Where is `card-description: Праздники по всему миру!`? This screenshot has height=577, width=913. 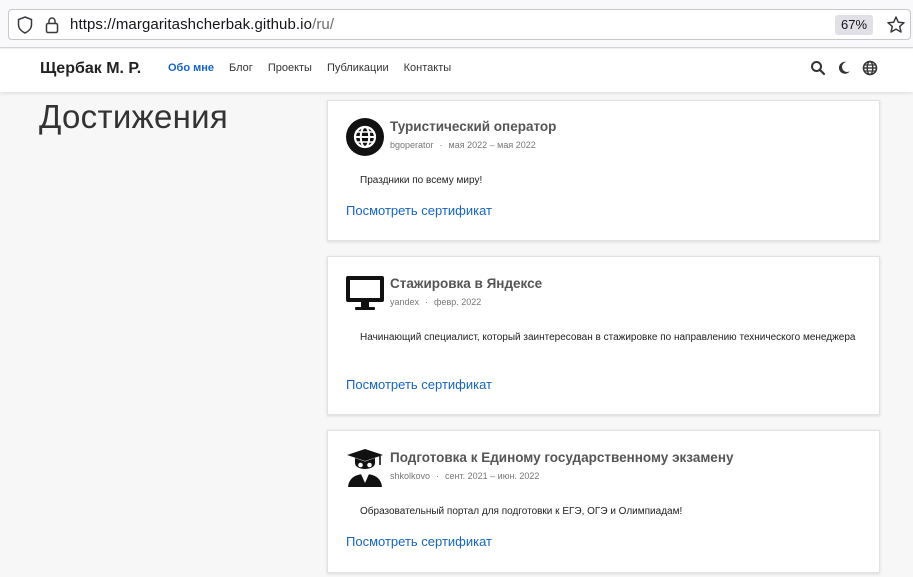
card-description: Праздники по всему миру! is located at coordinates (421, 180).